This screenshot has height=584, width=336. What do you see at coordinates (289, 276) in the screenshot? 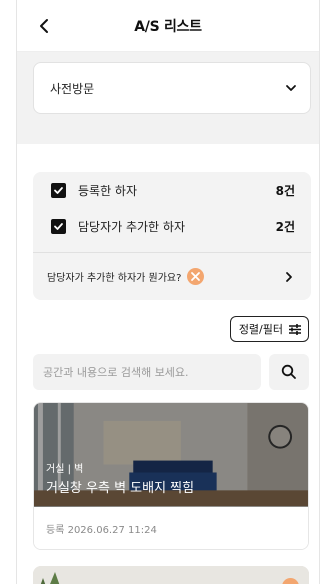
I see `chevron-right-icon` at bounding box center [289, 276].